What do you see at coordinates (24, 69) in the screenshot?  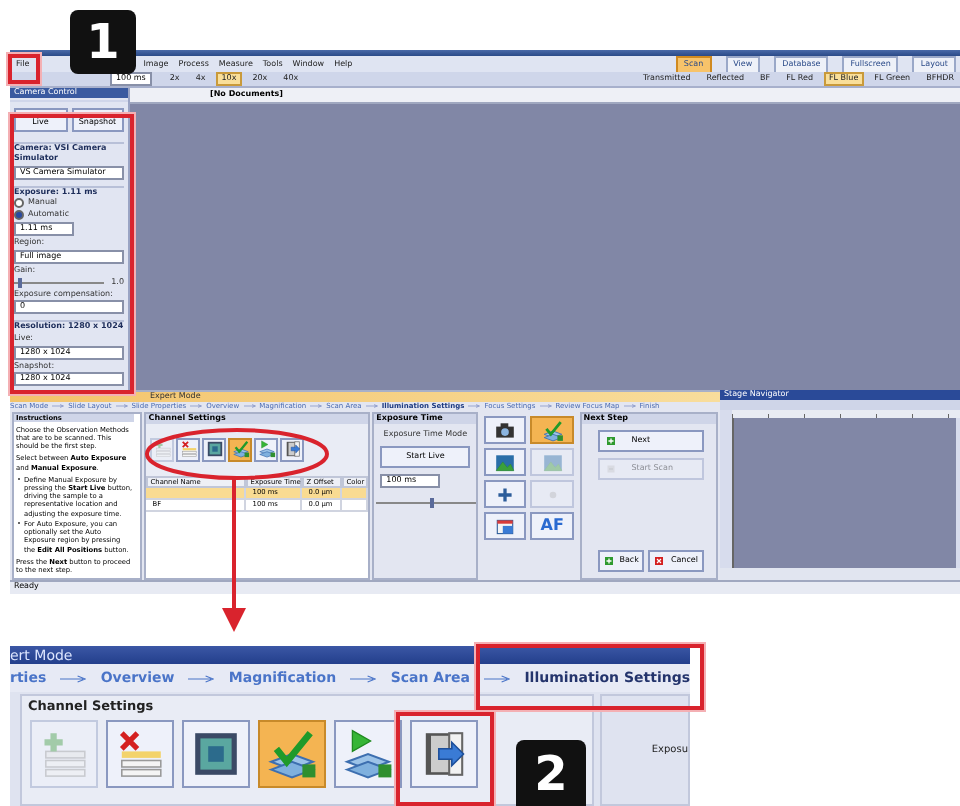 I see `highlight-frame` at bounding box center [24, 69].